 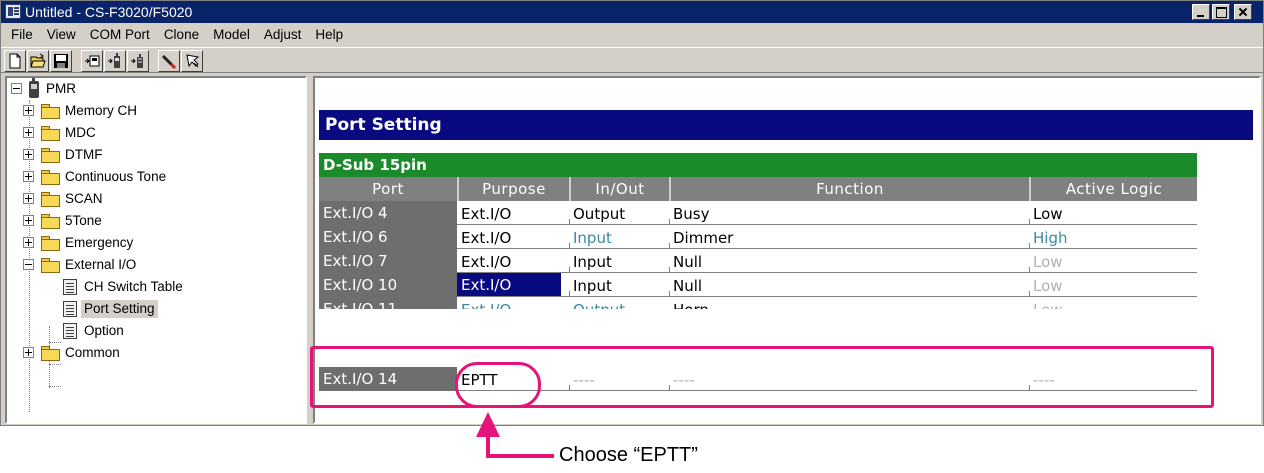 I want to click on port-cell: Ext.I/O 6, so click(x=388, y=237).